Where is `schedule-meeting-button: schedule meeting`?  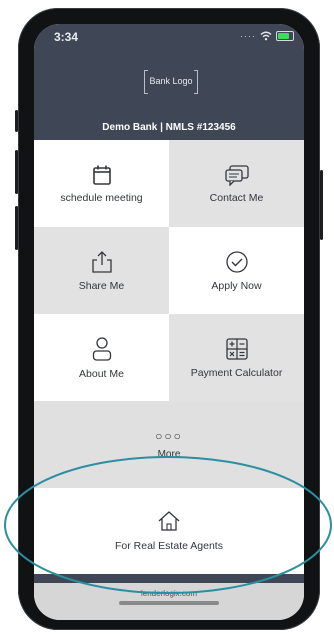 schedule-meeting-button: schedule meeting is located at coordinates (101, 183).